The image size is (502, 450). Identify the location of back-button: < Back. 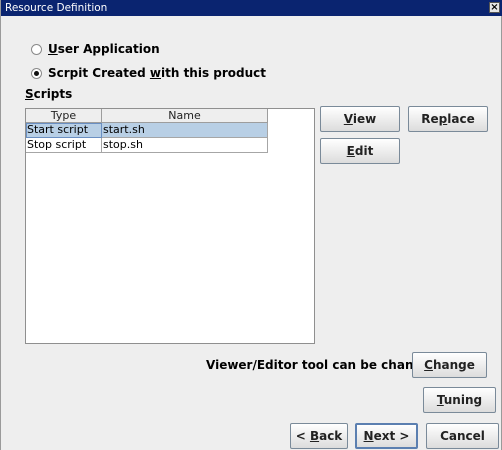
(319, 436).